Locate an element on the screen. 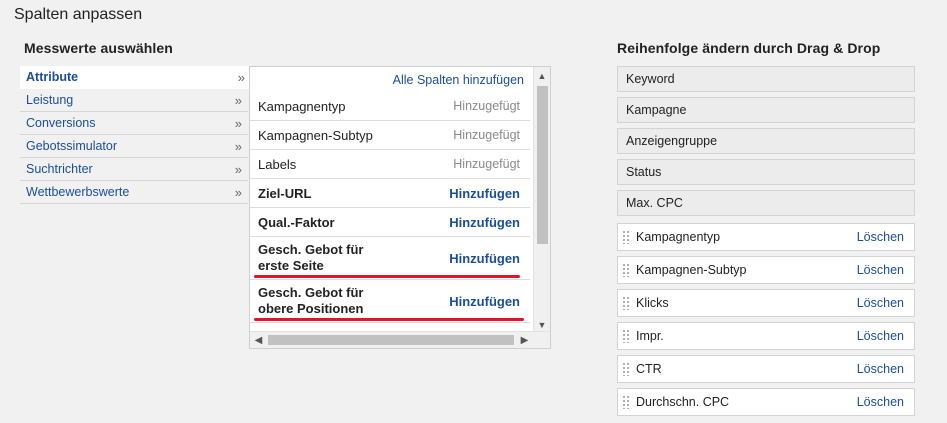 The width and height of the screenshot is (947, 423). draggable-column: Klicks Löschen is located at coordinates (766, 303).